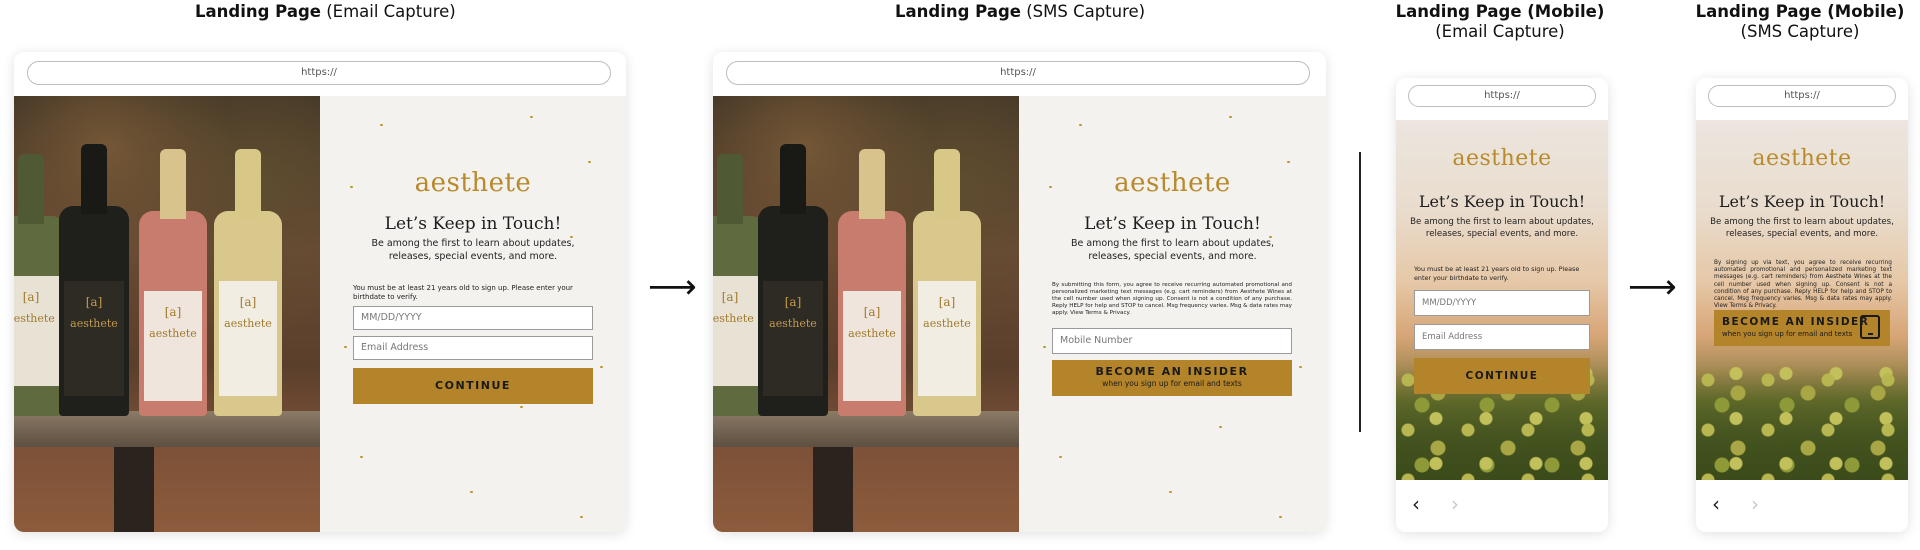 This screenshot has height=550, width=1920. Describe the element at coordinates (1172, 341) in the screenshot. I see `mobile-number-input: Mobile Number` at that location.